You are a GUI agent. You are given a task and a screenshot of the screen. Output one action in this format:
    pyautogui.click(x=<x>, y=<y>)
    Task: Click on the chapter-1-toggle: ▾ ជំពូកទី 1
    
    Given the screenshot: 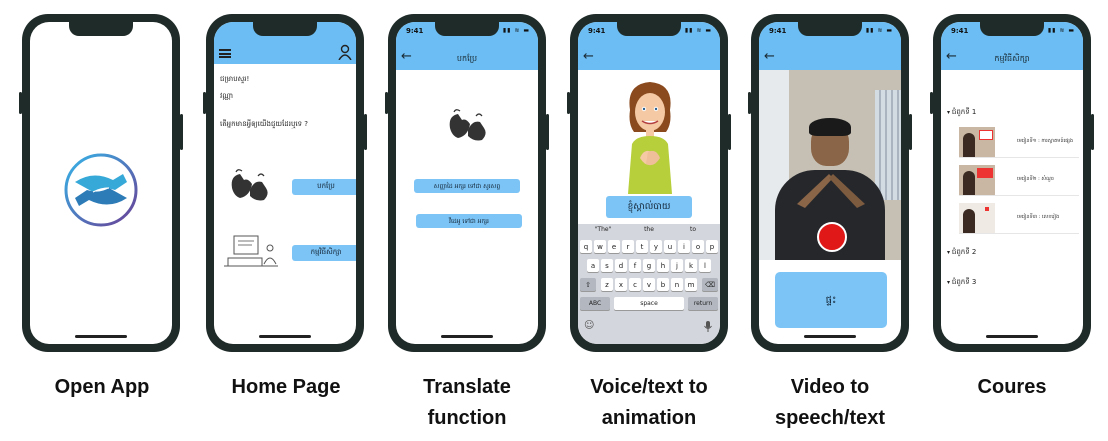 What is the action you would take?
    pyautogui.click(x=961, y=113)
    